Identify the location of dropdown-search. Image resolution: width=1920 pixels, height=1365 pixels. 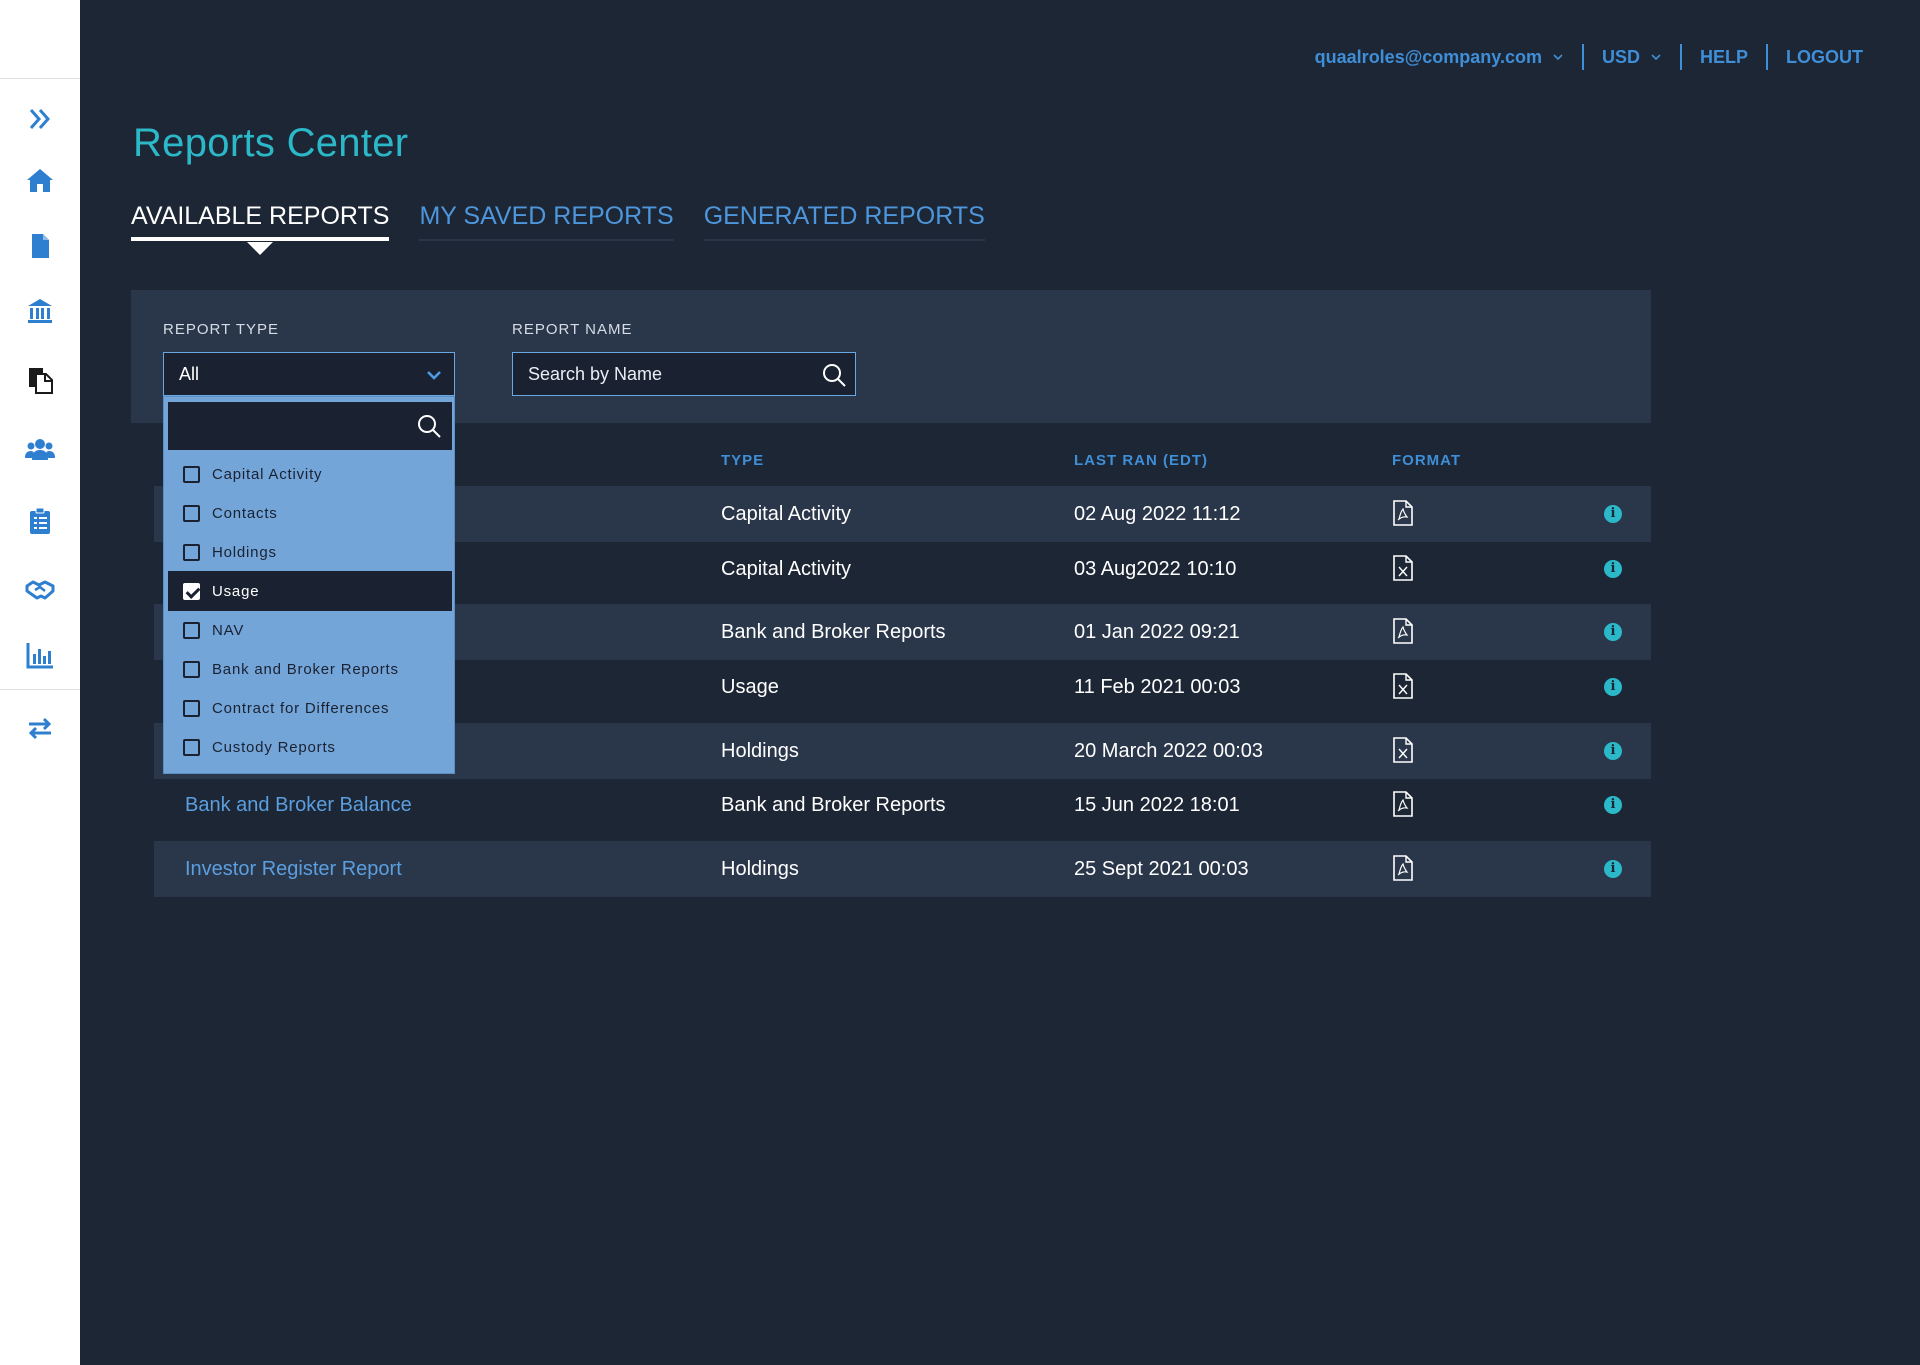
(310, 426).